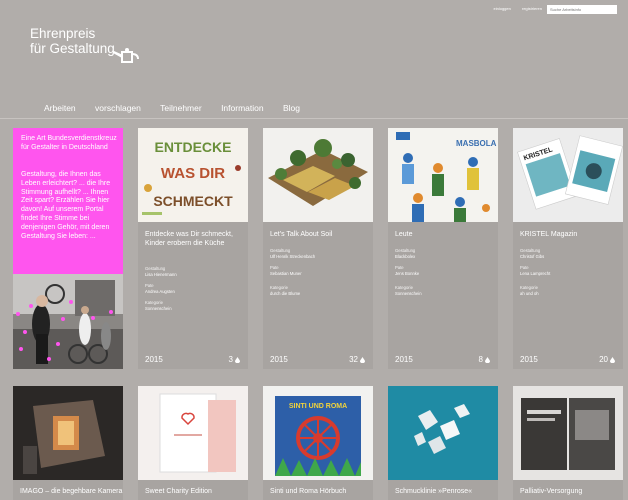  I want to click on card-meta-pate: Pate Andrea Augsten, so click(195, 288).